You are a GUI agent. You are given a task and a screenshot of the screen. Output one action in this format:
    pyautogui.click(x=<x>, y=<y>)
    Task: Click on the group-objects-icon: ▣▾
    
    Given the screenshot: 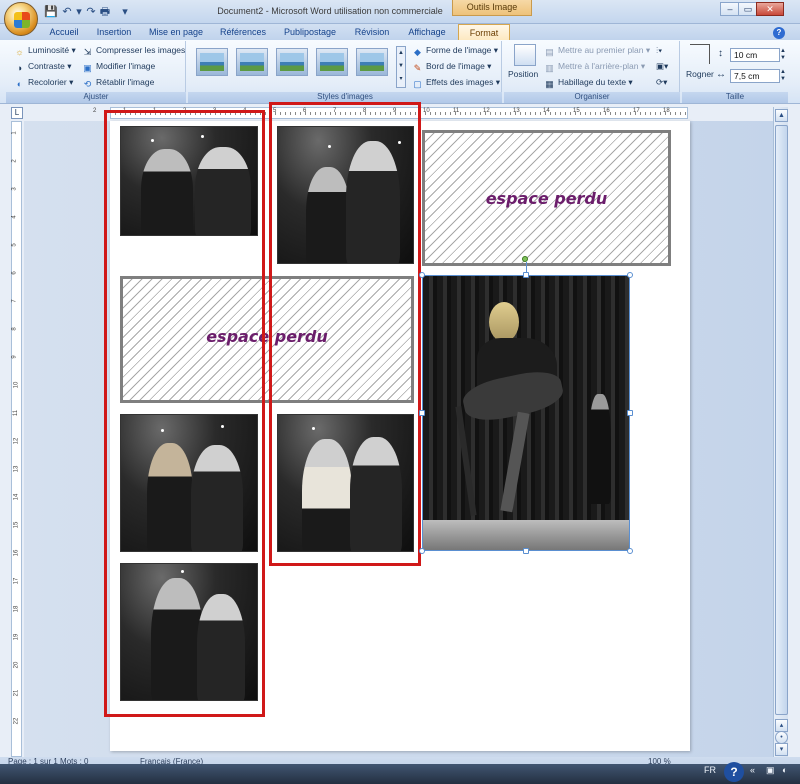 What is the action you would take?
    pyautogui.click(x=662, y=66)
    